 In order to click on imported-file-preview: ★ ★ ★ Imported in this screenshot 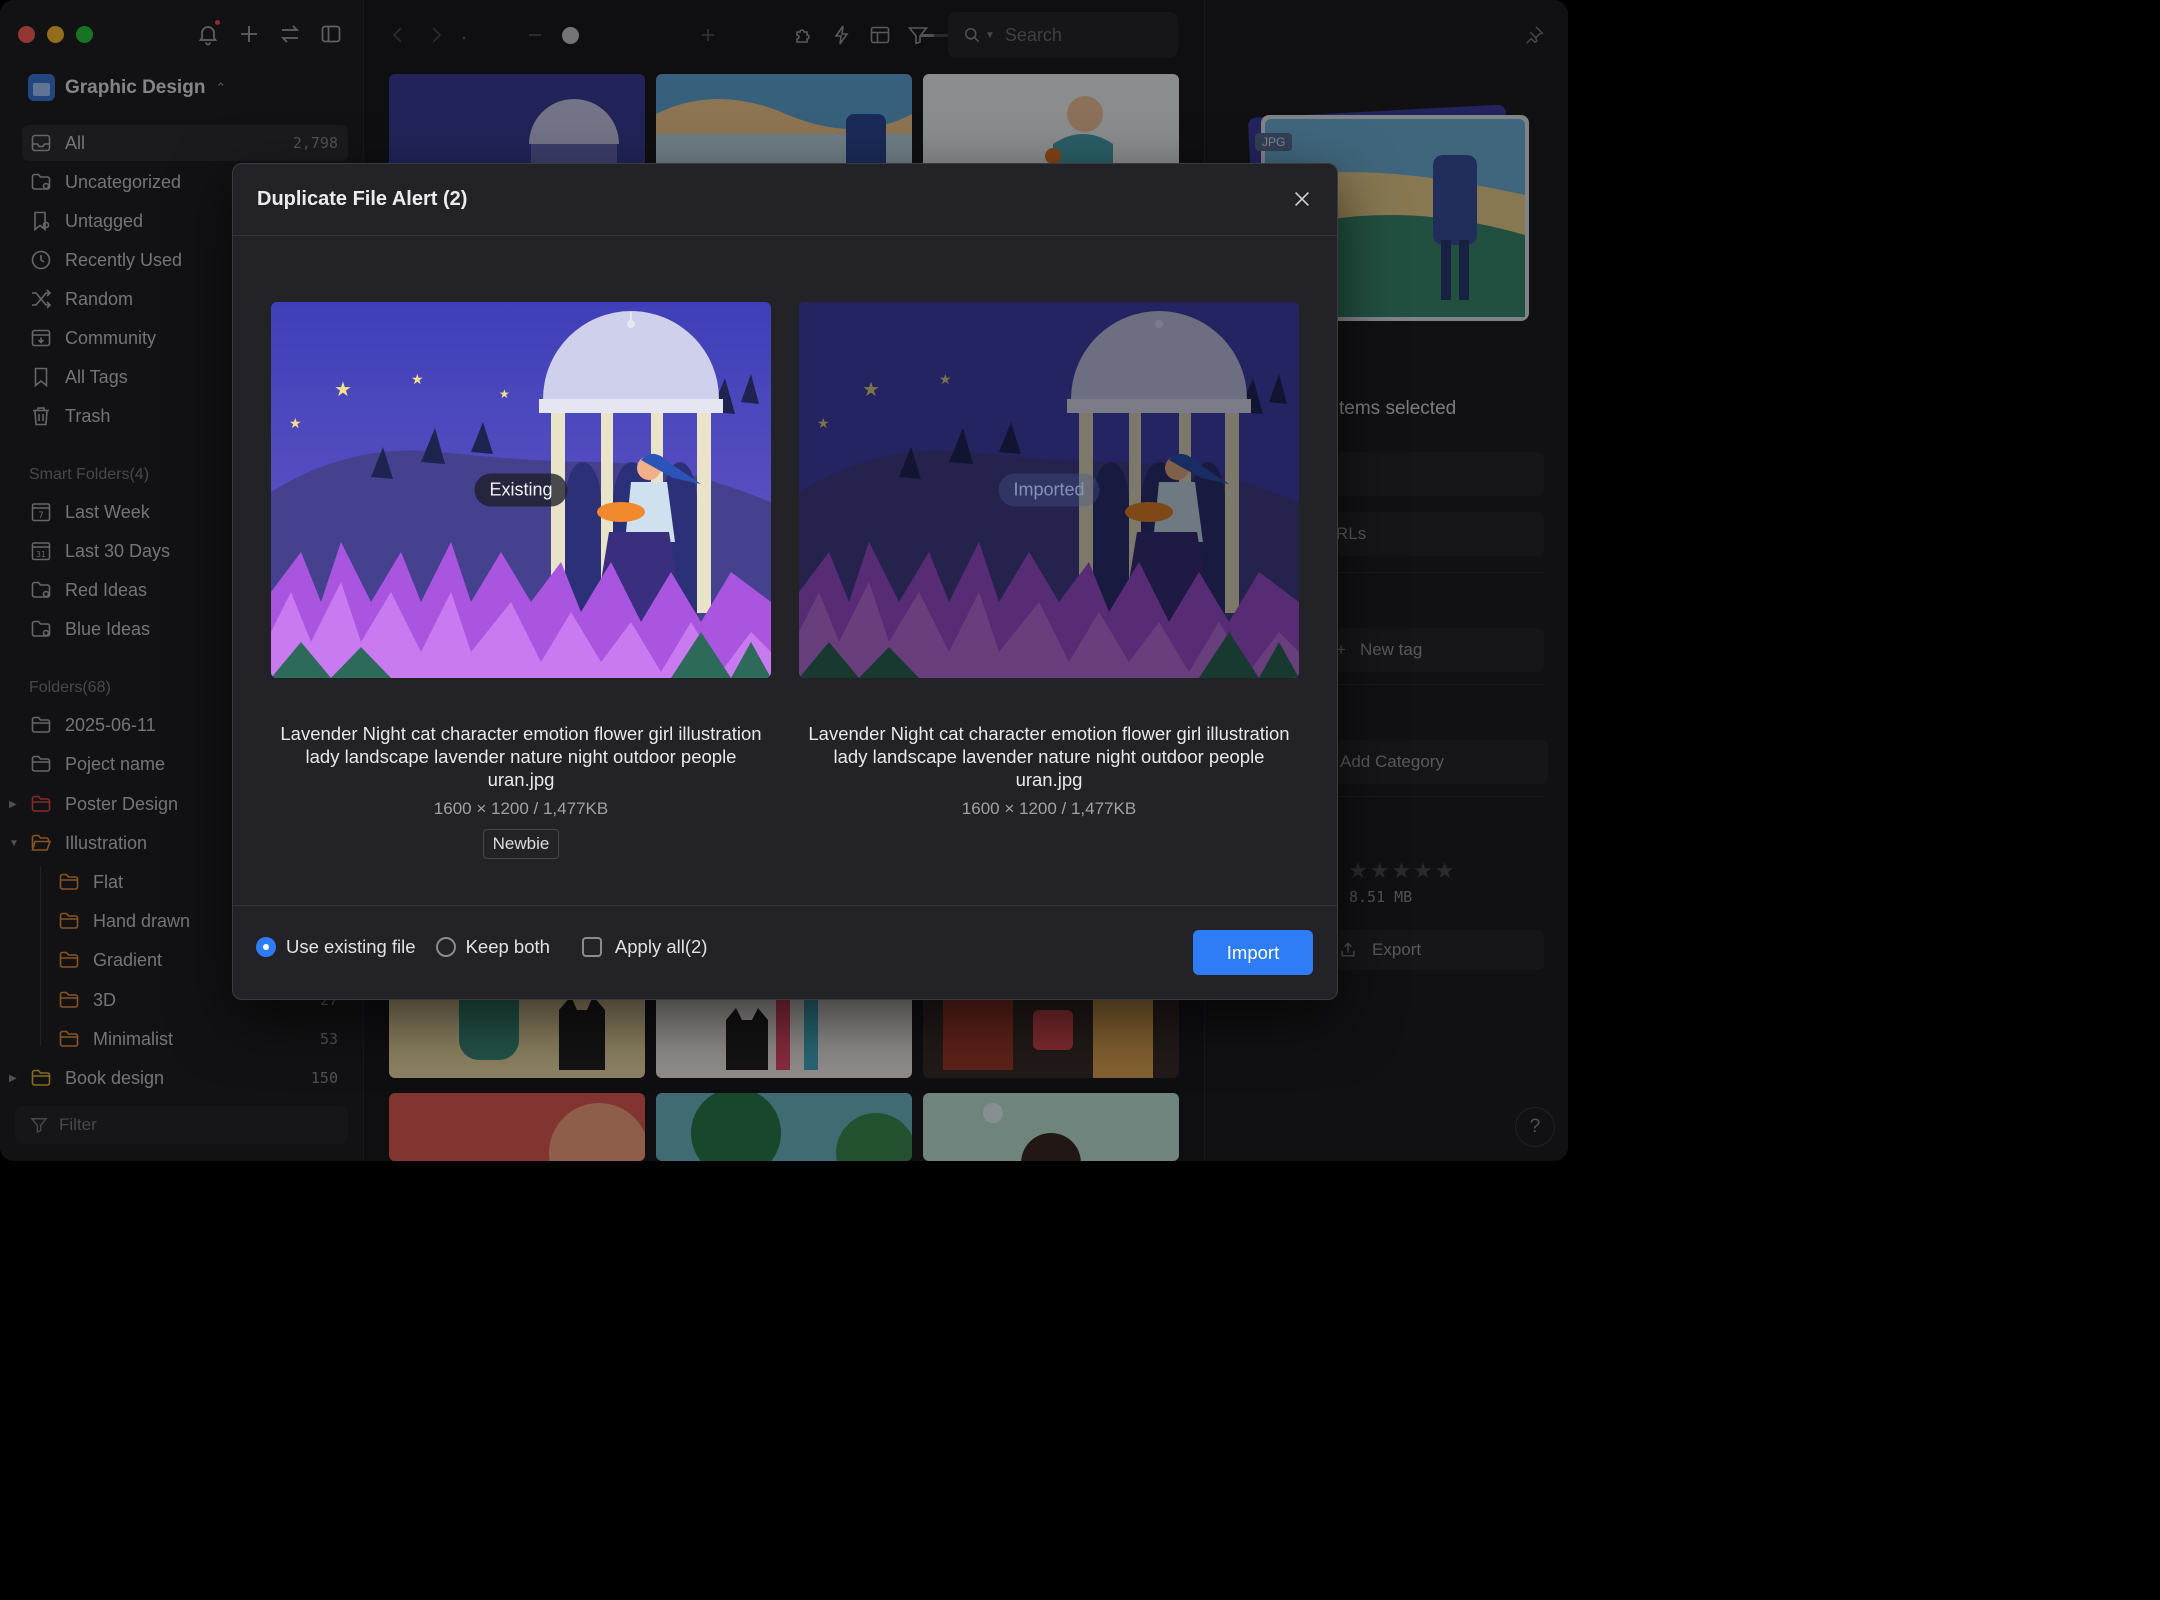, I will do `click(1049, 490)`.